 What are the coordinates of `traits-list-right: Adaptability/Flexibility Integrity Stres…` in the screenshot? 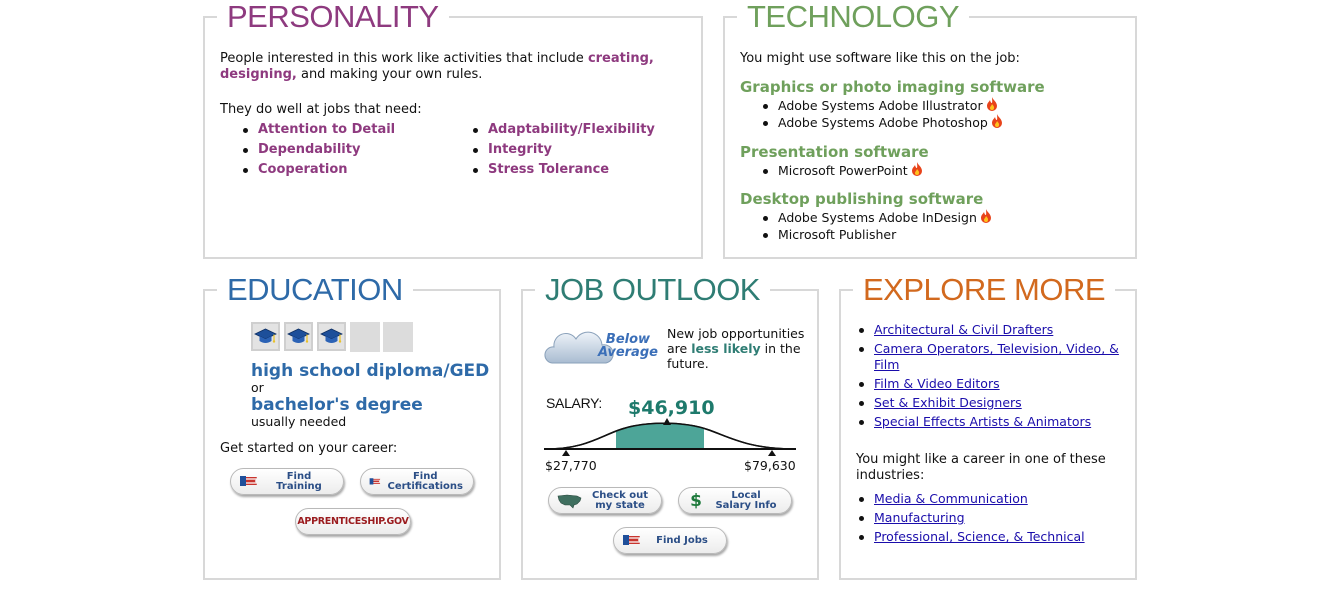 It's located at (562, 150).